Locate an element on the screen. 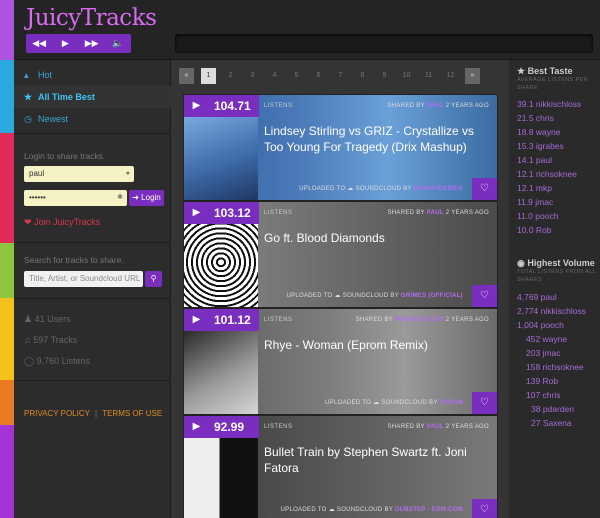  highest-volume-entry: 4,769 paul is located at coordinates (537, 297).